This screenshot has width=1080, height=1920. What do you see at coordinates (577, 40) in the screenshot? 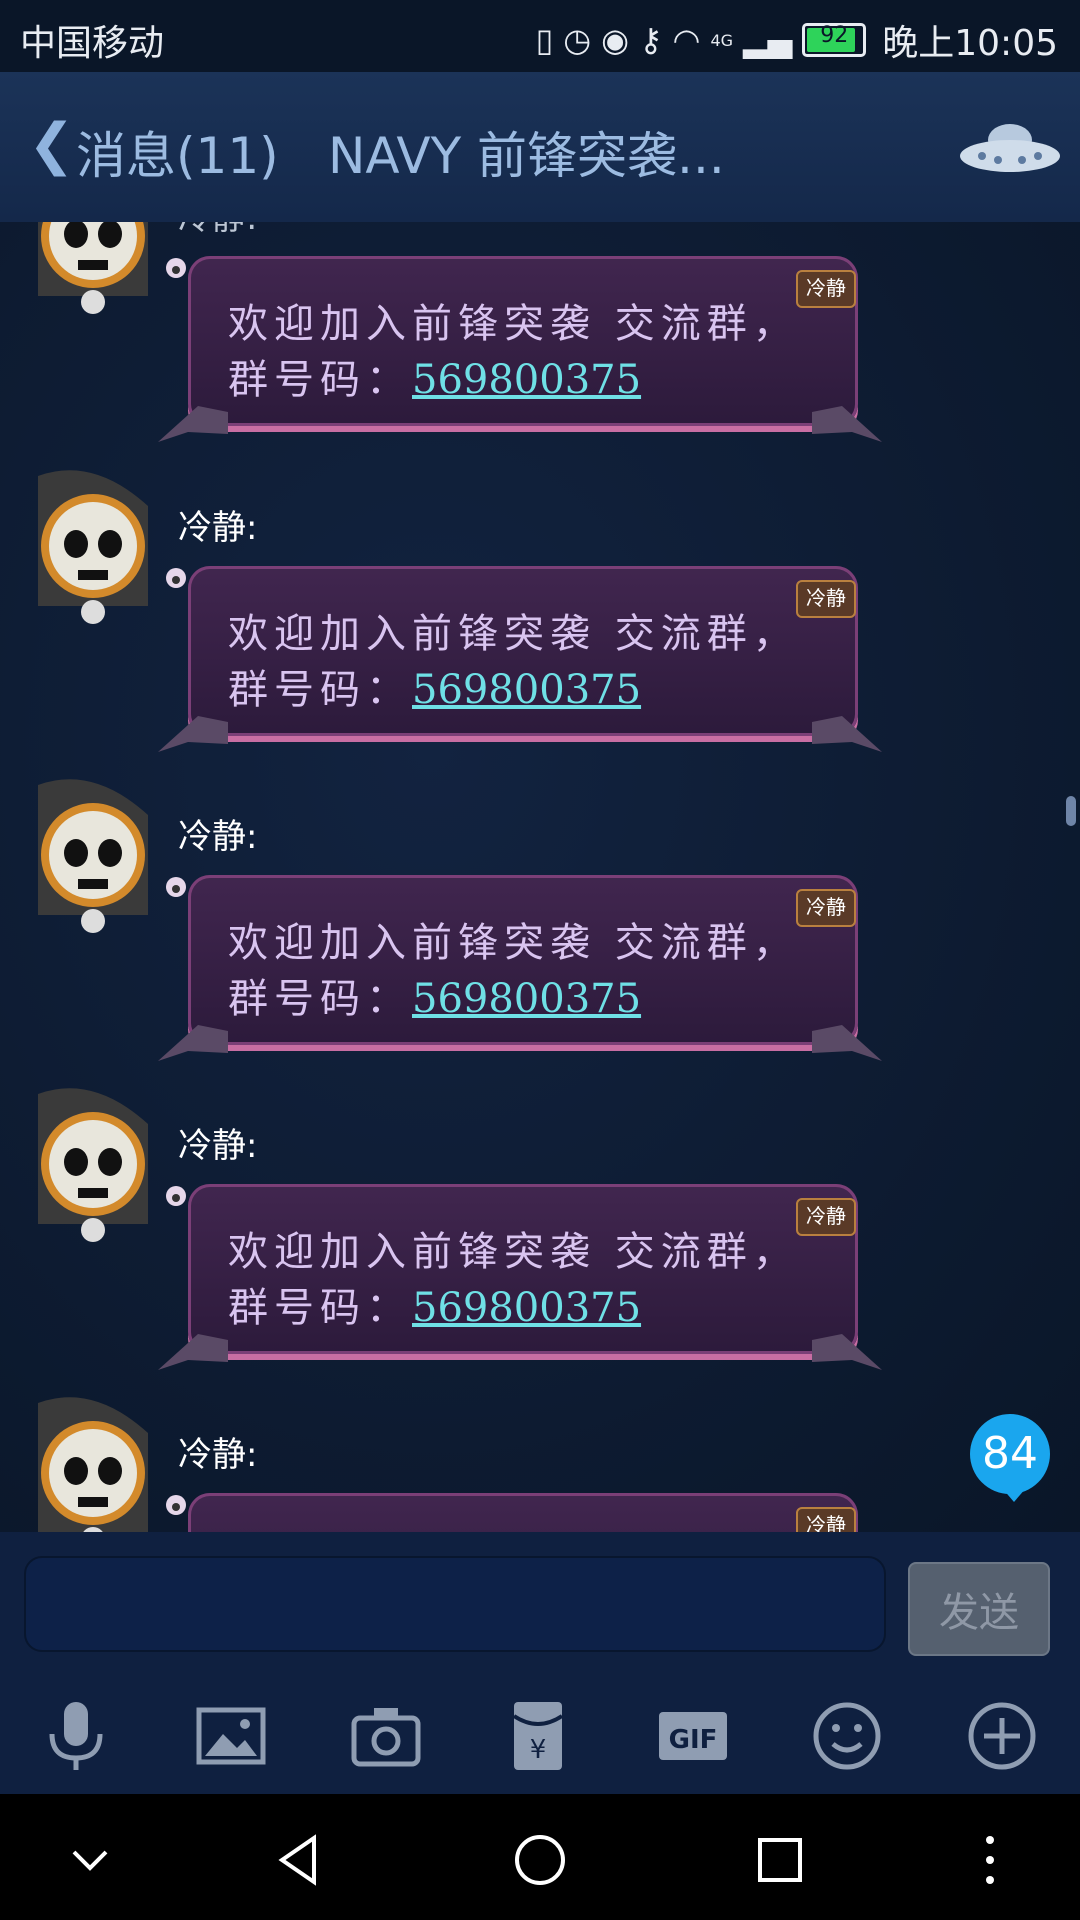
I see `alarm-icon: ◷` at bounding box center [577, 40].